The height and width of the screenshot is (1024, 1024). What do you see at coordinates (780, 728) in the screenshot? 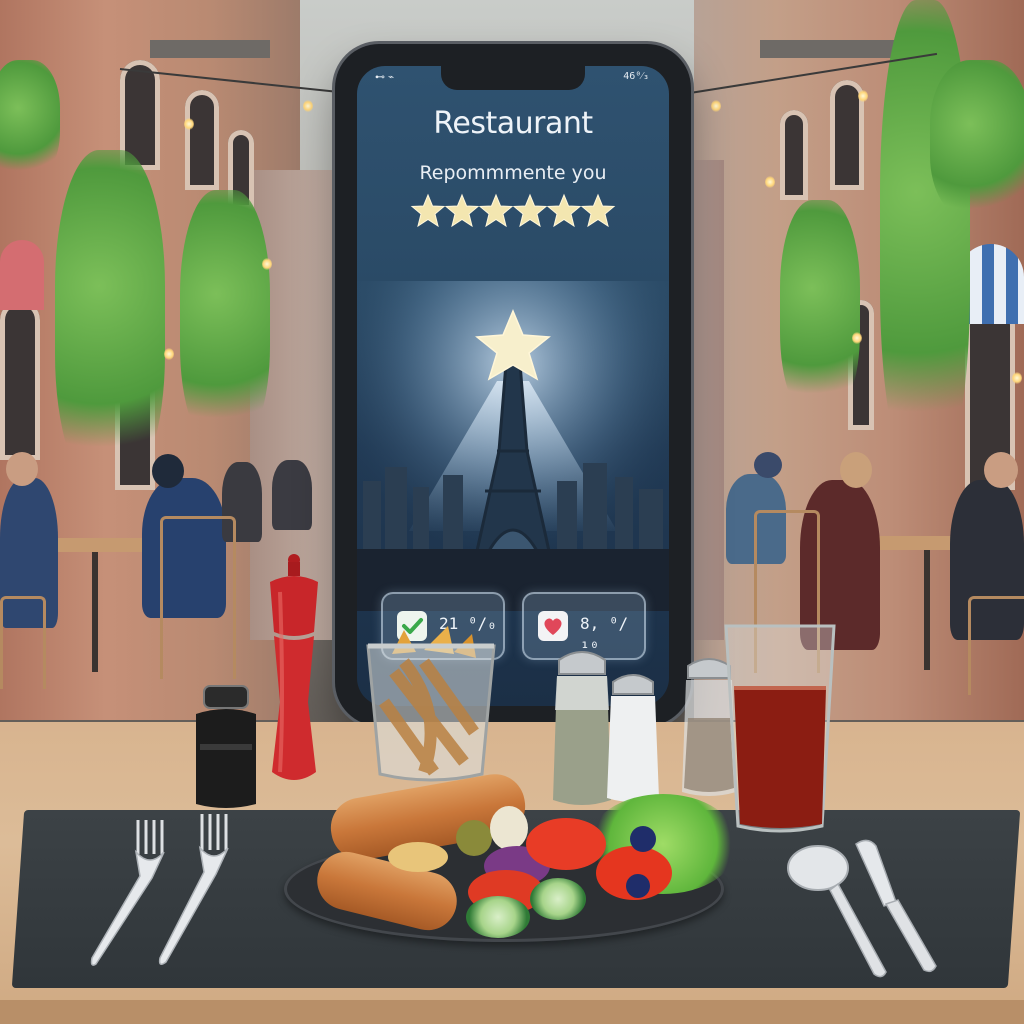
I see `glass-of-tea` at bounding box center [780, 728].